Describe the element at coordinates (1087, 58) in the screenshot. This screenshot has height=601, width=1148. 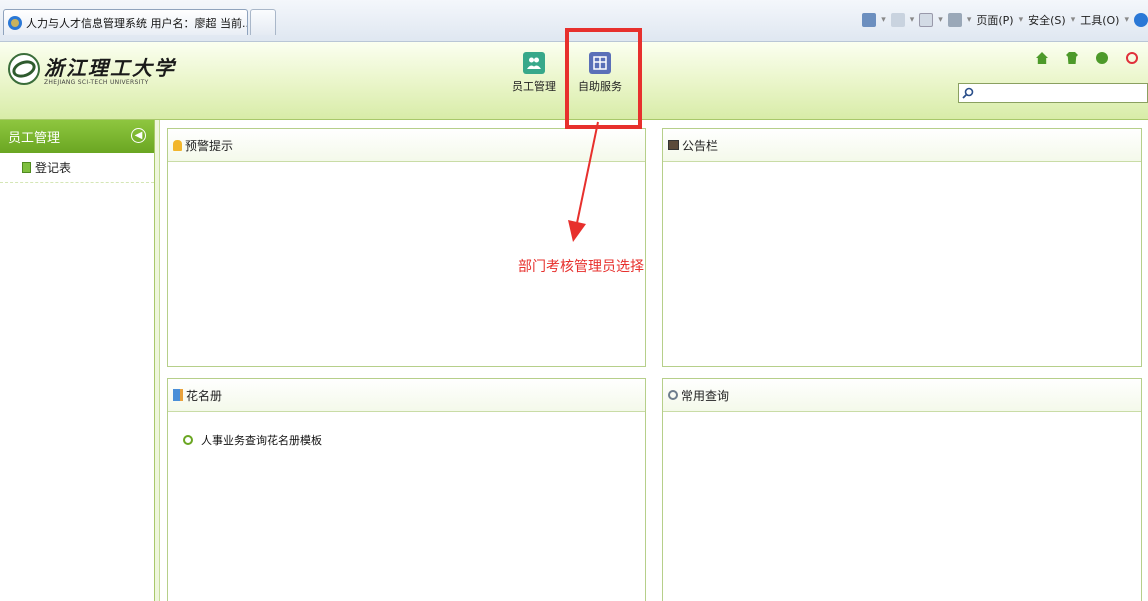
I see `header-tools` at that location.